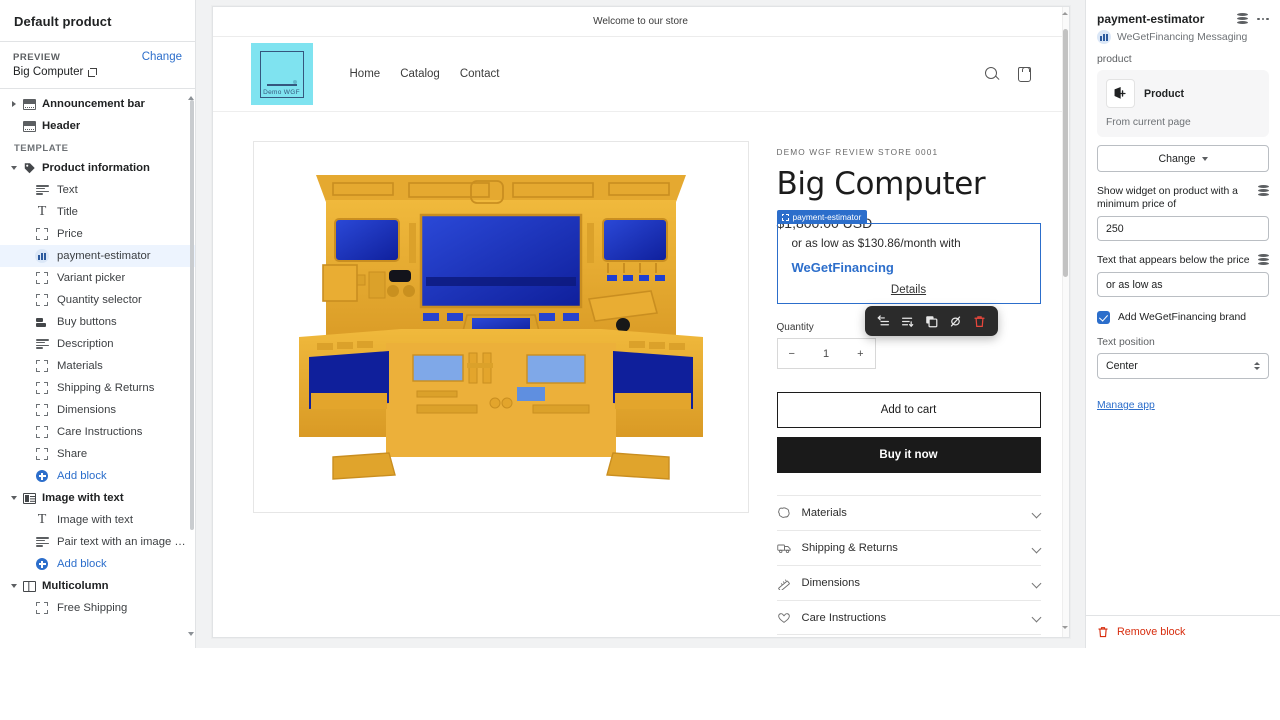  I want to click on nav-item-home: Home, so click(365, 74).